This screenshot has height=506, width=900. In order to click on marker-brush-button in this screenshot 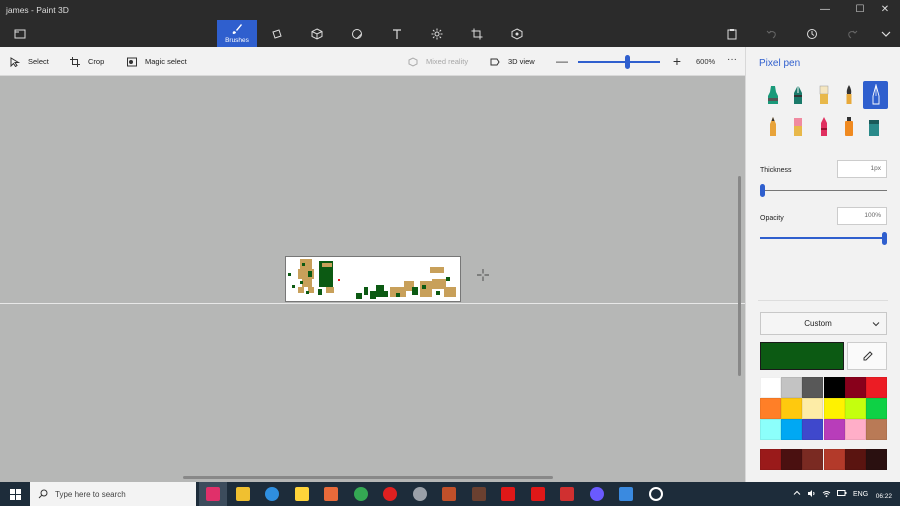, I will do `click(773, 95)`.